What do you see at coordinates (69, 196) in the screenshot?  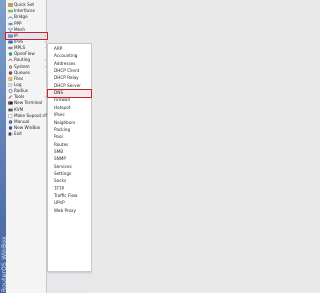 I see `submenu-item-traffic-flow: Traffic Flow` at bounding box center [69, 196].